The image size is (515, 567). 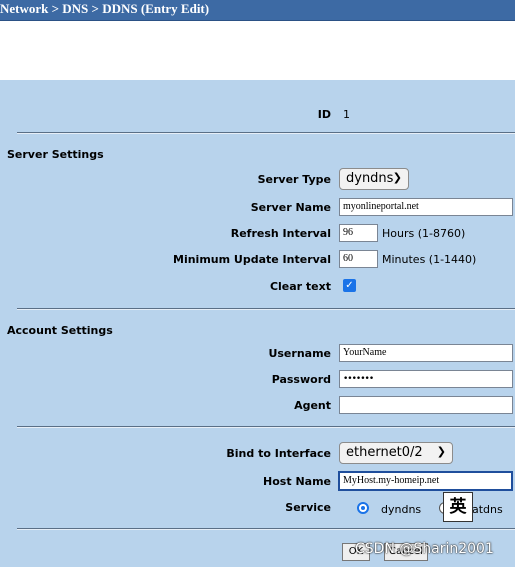 What do you see at coordinates (384, 452) in the screenshot?
I see `bind-interface-value: ethernet0/2` at bounding box center [384, 452].